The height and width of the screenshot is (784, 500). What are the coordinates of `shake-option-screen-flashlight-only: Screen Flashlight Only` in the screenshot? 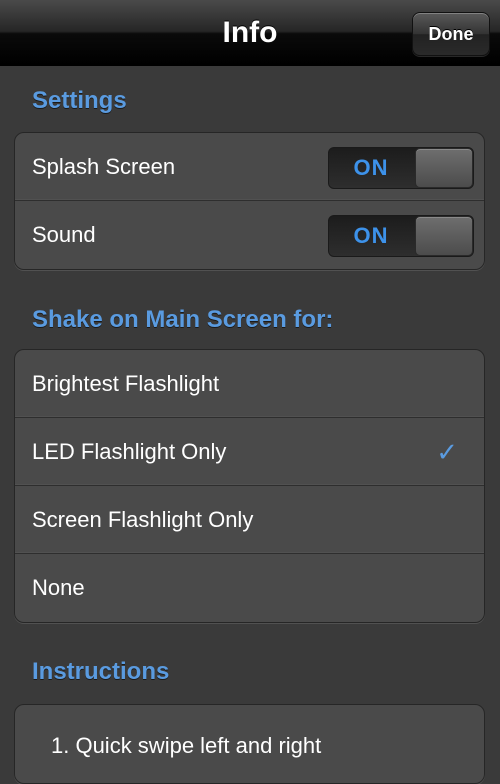 It's located at (249, 520).